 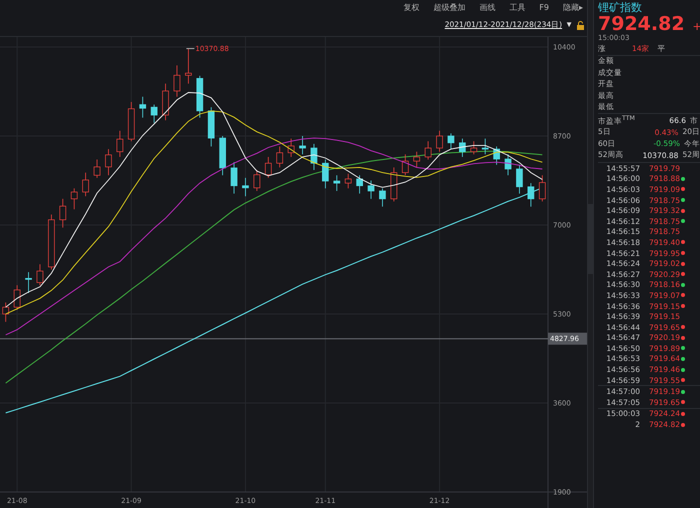 What do you see at coordinates (190, 49) in the screenshot?
I see `leader-line` at bounding box center [190, 49].